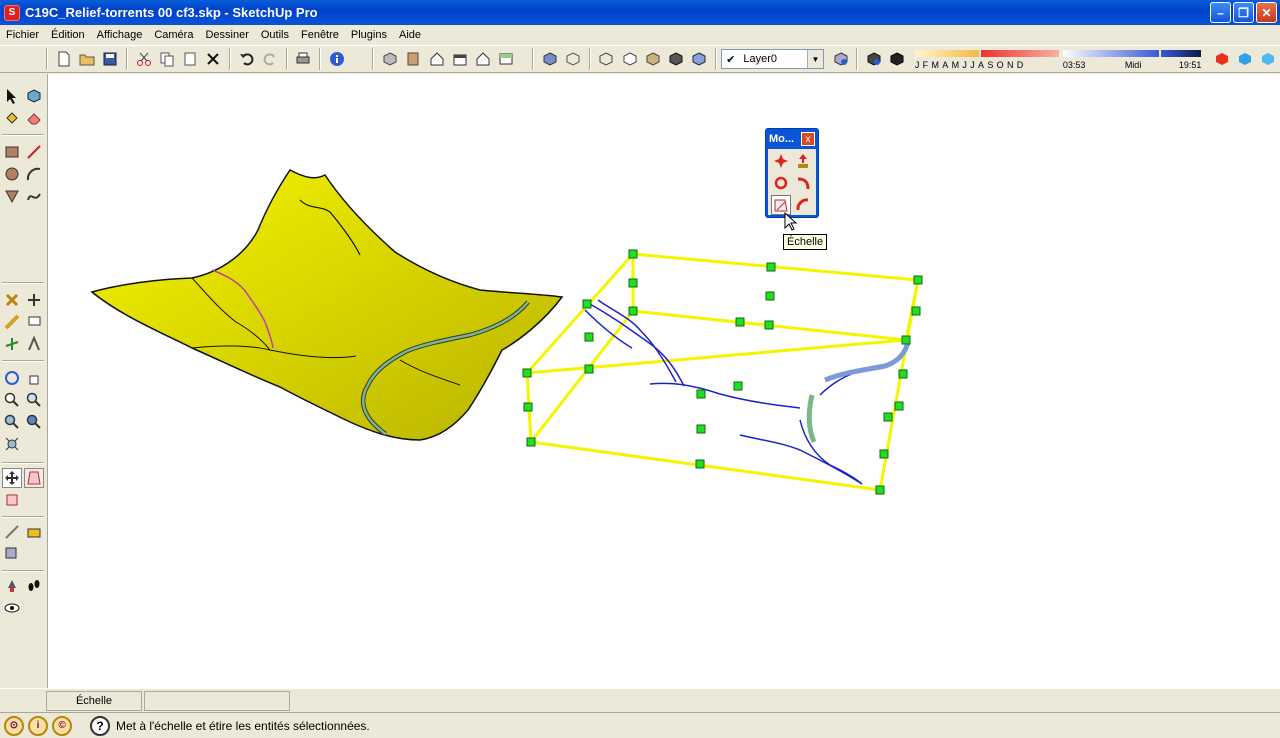 The height and width of the screenshot is (738, 1280). I want to click on scale-tool-icon, so click(34, 478).